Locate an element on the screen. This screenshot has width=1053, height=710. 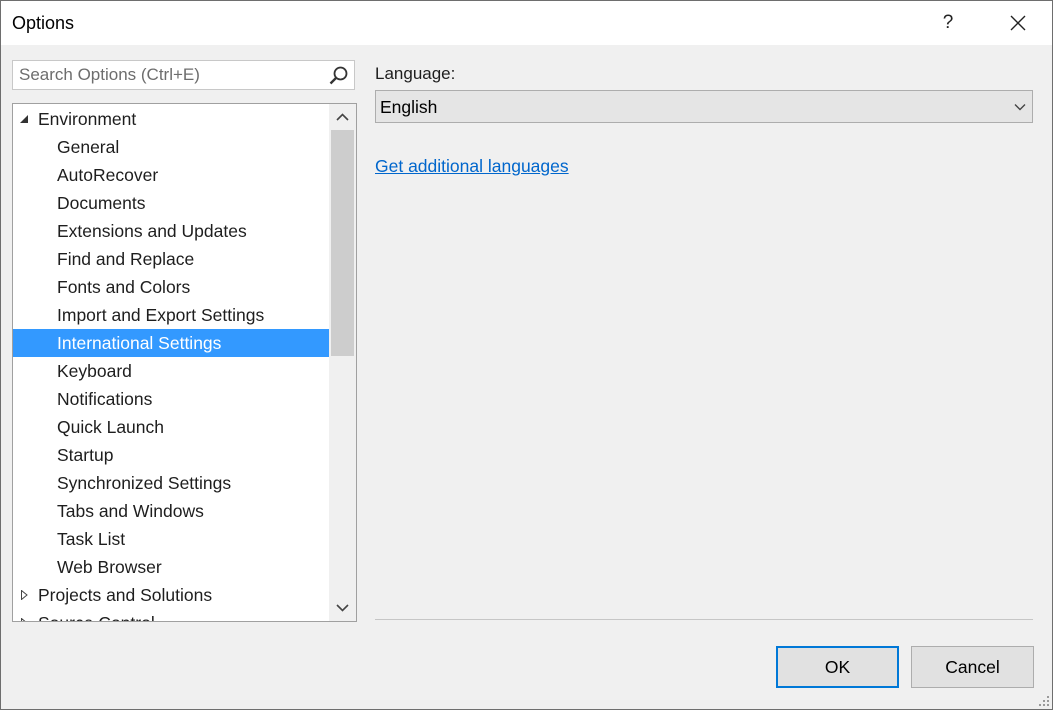
close-icon is located at coordinates (1018, 23).